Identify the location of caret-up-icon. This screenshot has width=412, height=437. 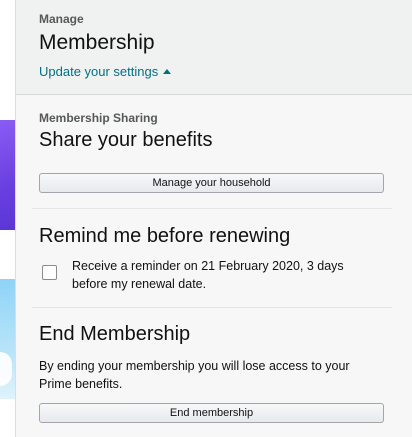
(167, 71).